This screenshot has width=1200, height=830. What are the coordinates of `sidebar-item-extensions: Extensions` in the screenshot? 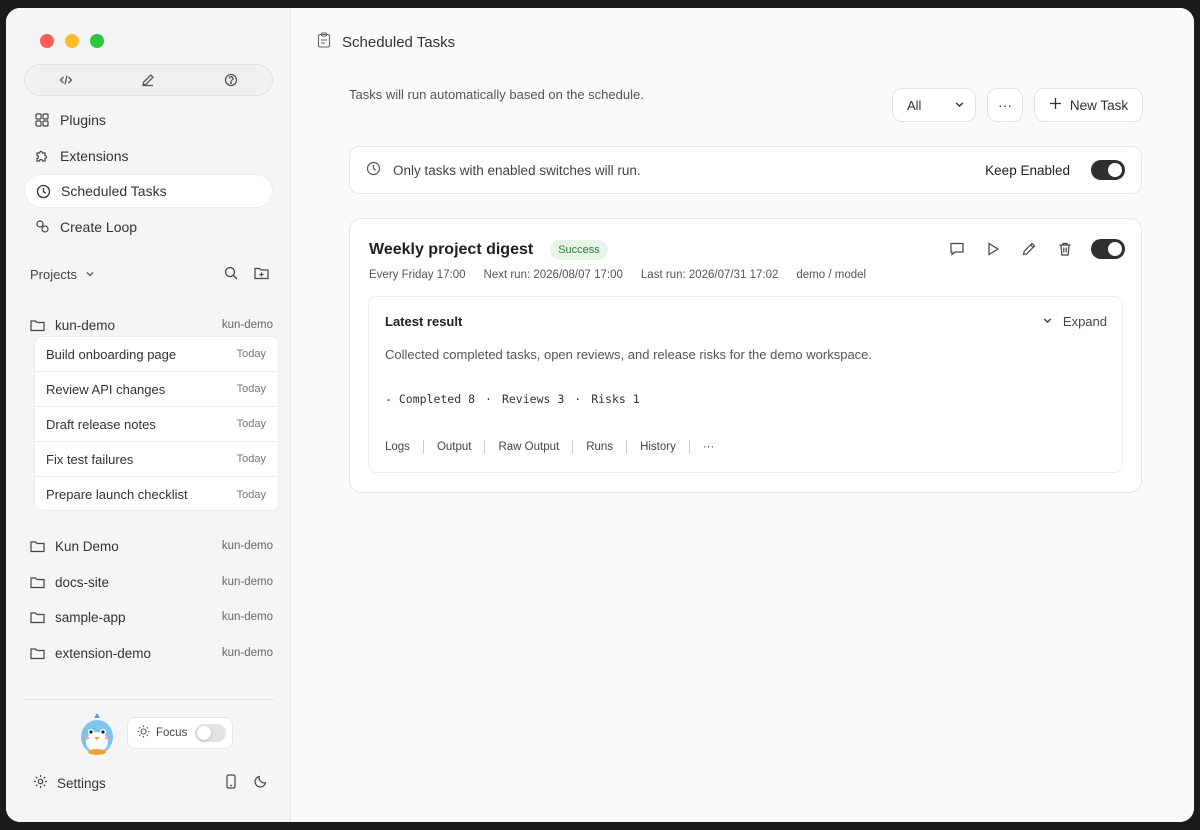 It's located at (148, 156).